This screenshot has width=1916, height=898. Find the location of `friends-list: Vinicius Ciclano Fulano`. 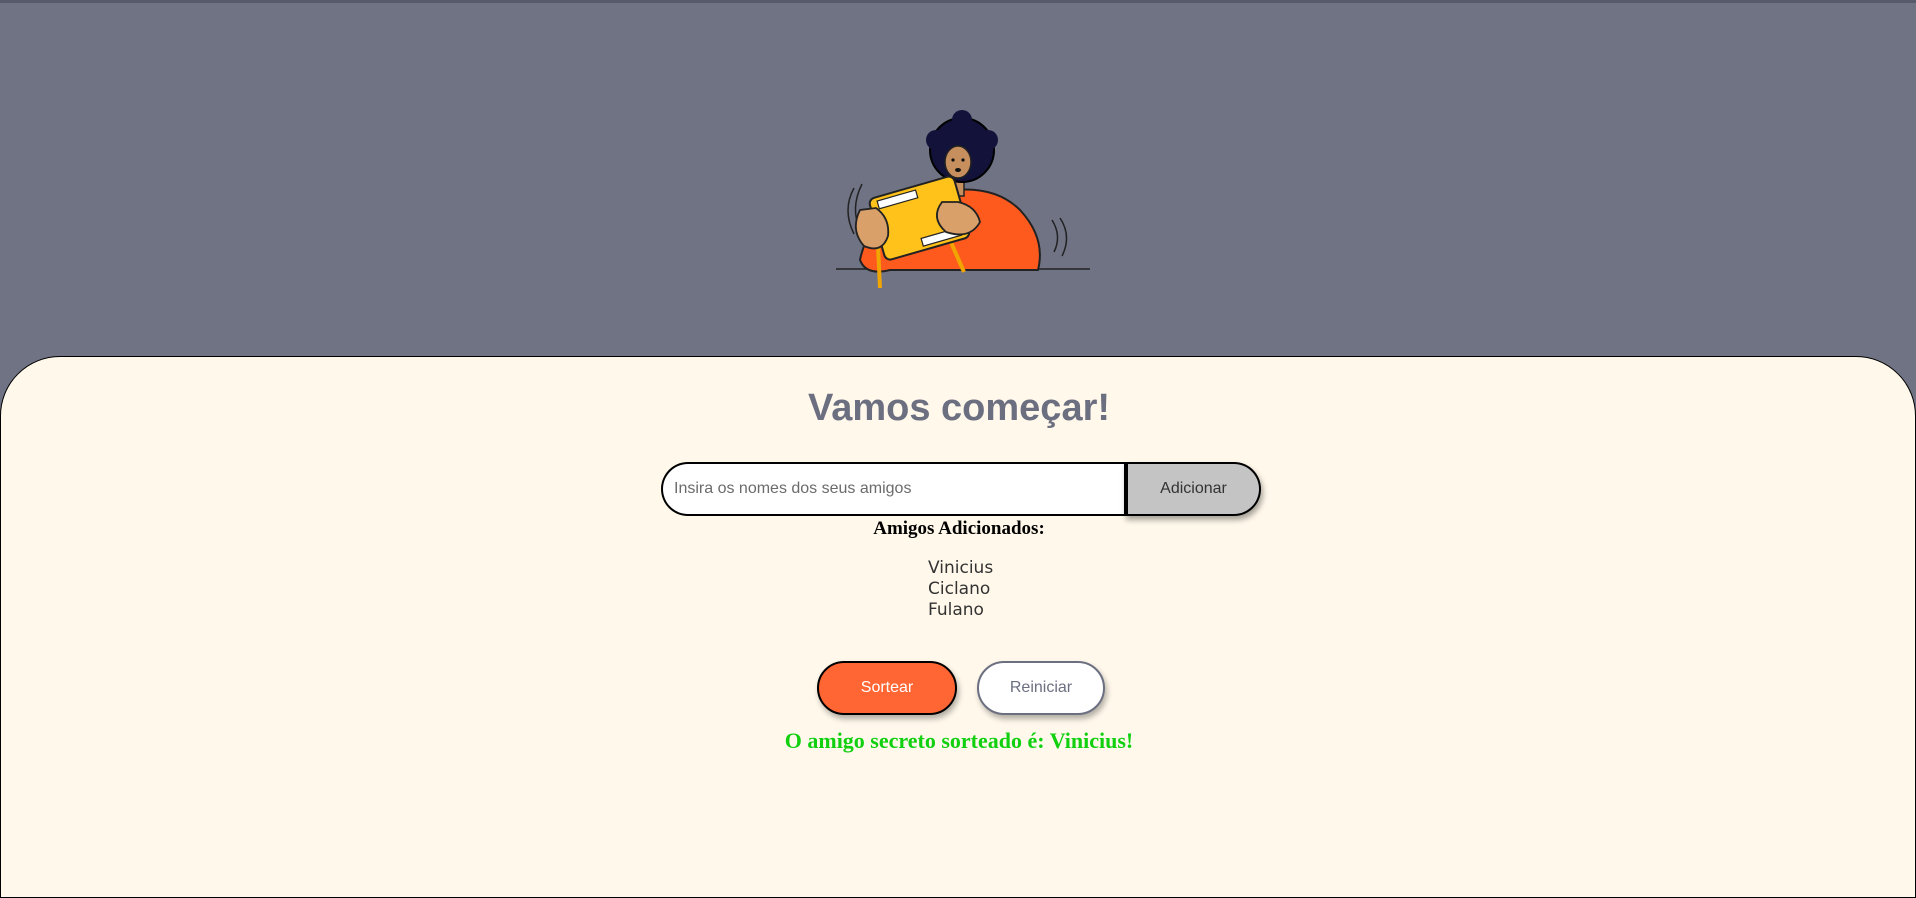

friends-list: Vinicius Ciclano Fulano is located at coordinates (960, 589).